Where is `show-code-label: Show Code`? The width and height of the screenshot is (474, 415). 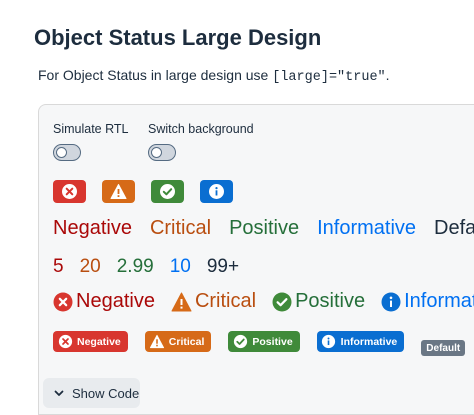 show-code-label: Show Code is located at coordinates (106, 393).